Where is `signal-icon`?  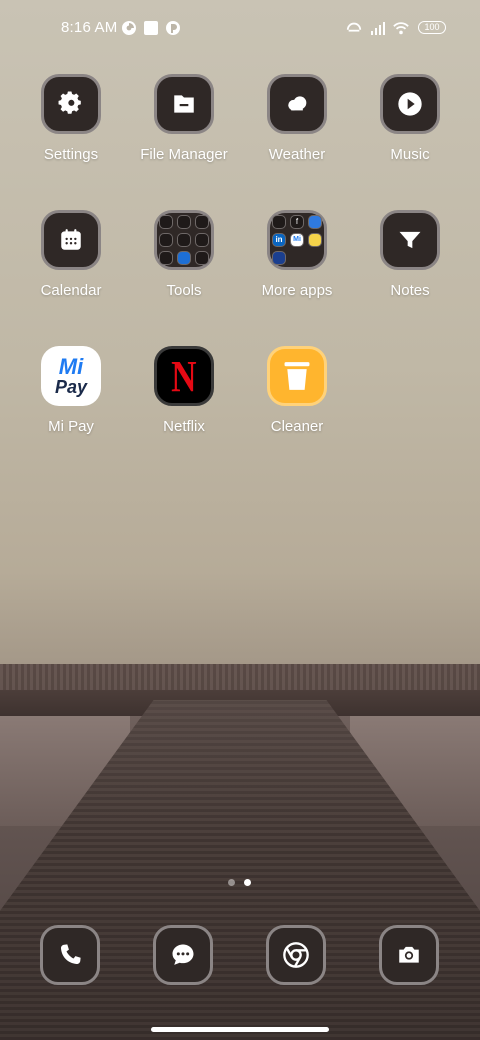 signal-icon is located at coordinates (378, 28).